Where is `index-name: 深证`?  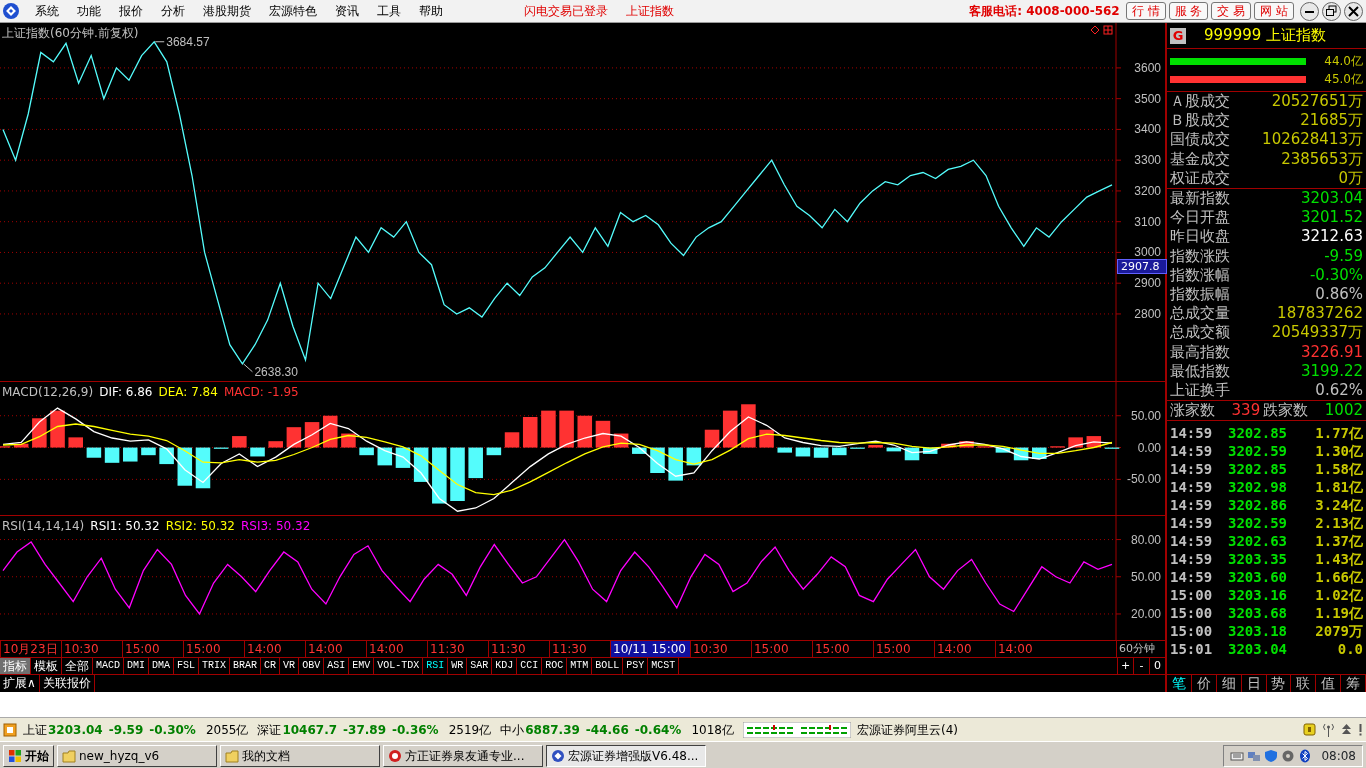
index-name: 深证 is located at coordinates (269, 730).